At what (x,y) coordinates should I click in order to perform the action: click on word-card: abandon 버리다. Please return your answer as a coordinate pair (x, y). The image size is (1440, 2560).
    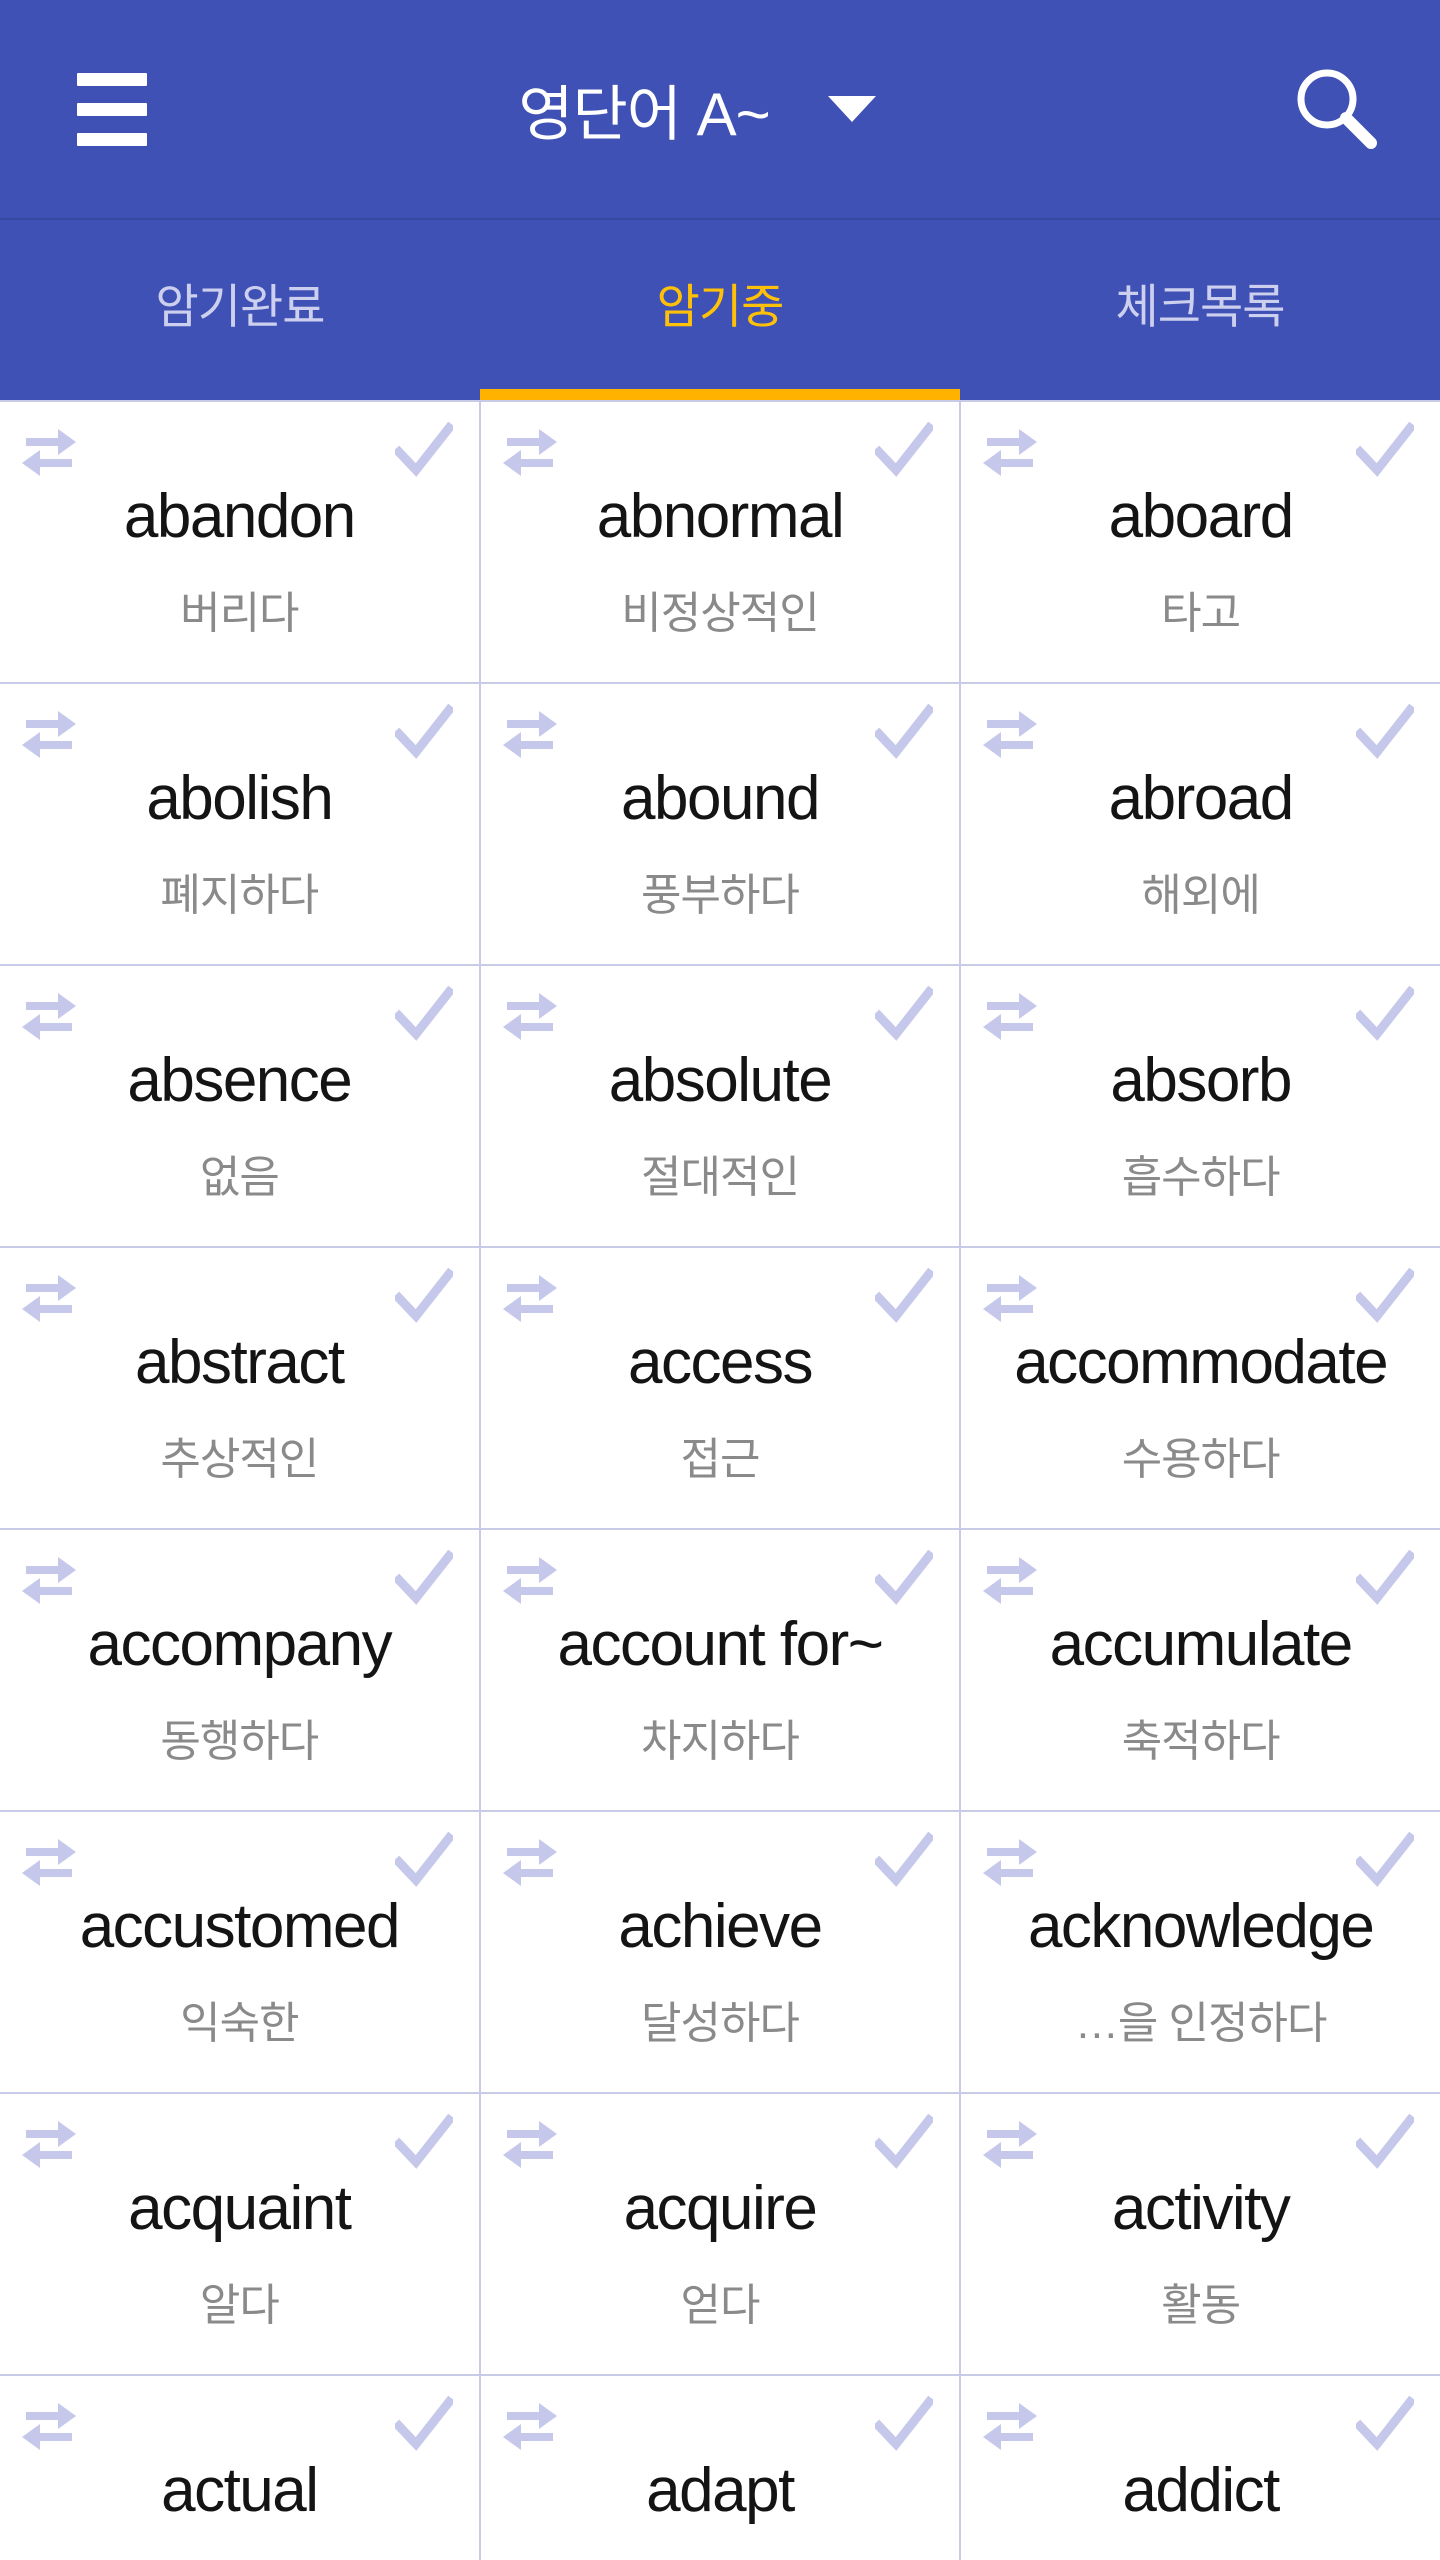
    Looking at the image, I should click on (239, 542).